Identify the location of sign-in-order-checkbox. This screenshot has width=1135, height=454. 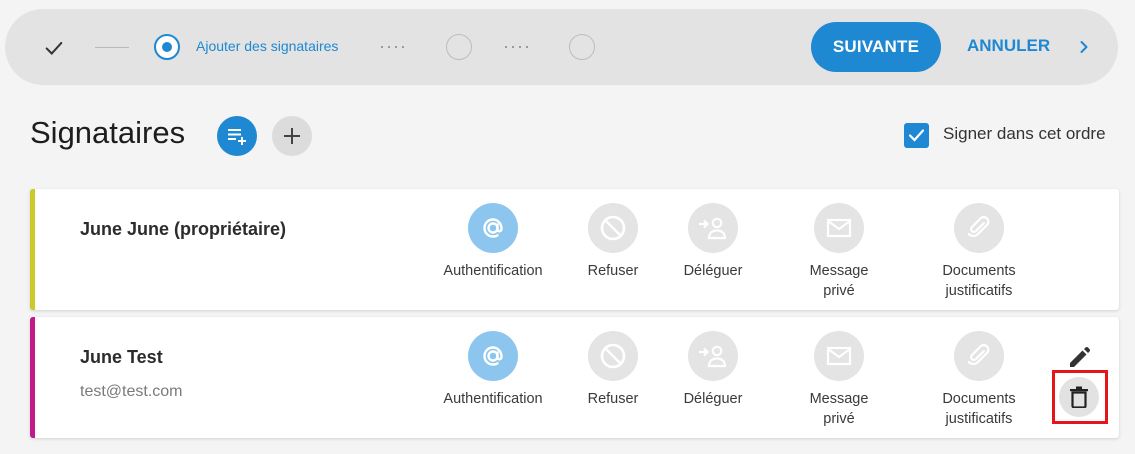
(916, 135).